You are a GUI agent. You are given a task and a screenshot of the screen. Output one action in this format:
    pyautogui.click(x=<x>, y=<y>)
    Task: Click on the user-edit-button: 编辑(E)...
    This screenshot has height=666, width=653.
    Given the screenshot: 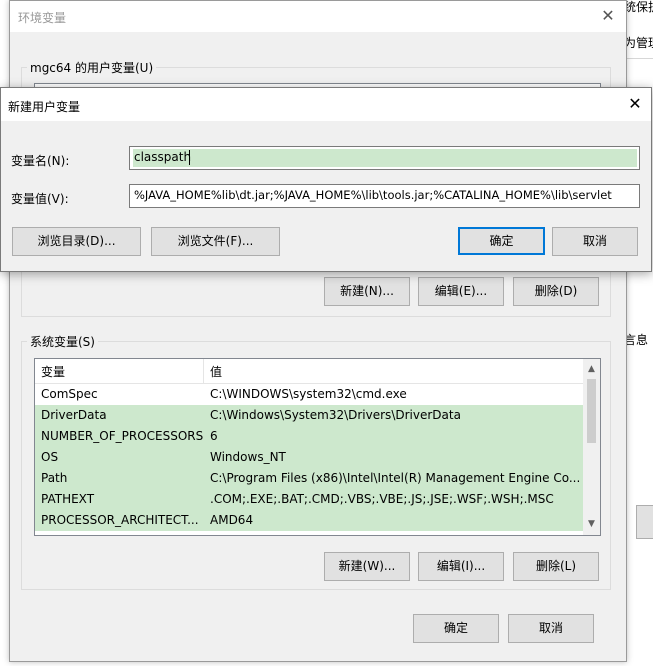 What is the action you would take?
    pyautogui.click(x=461, y=291)
    